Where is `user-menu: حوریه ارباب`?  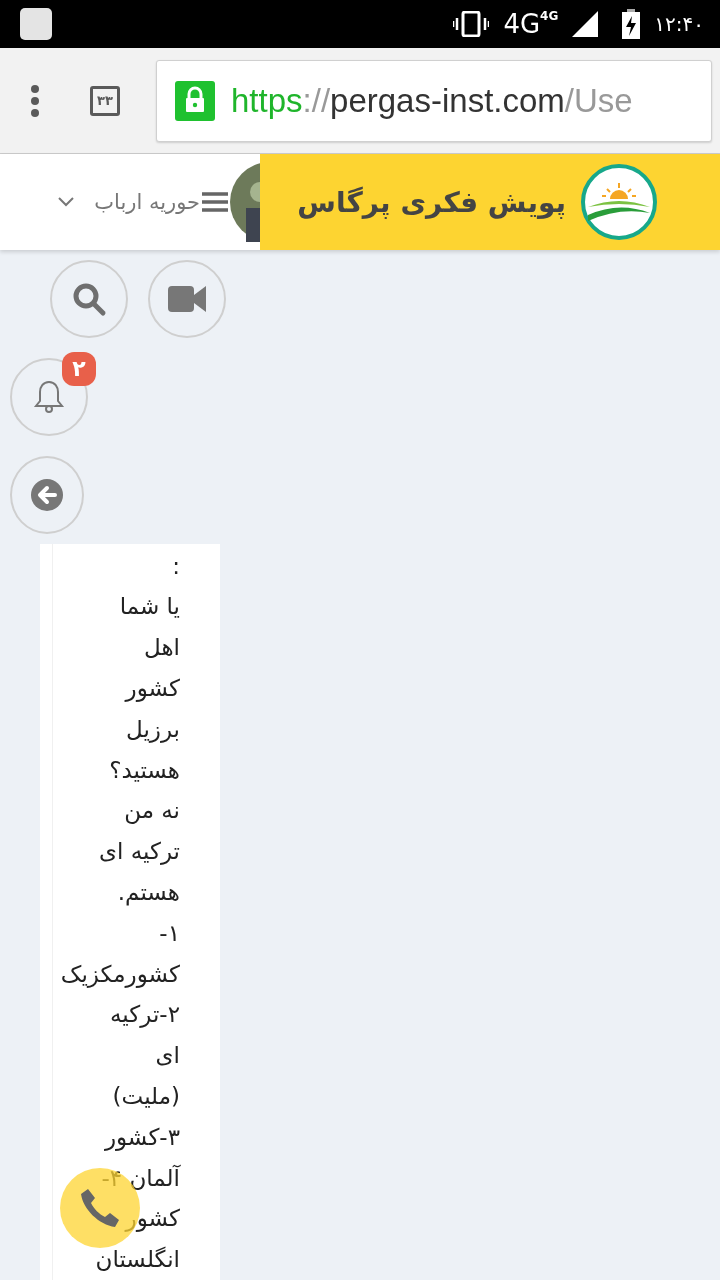 user-menu: حوریه ارباب is located at coordinates (130, 202).